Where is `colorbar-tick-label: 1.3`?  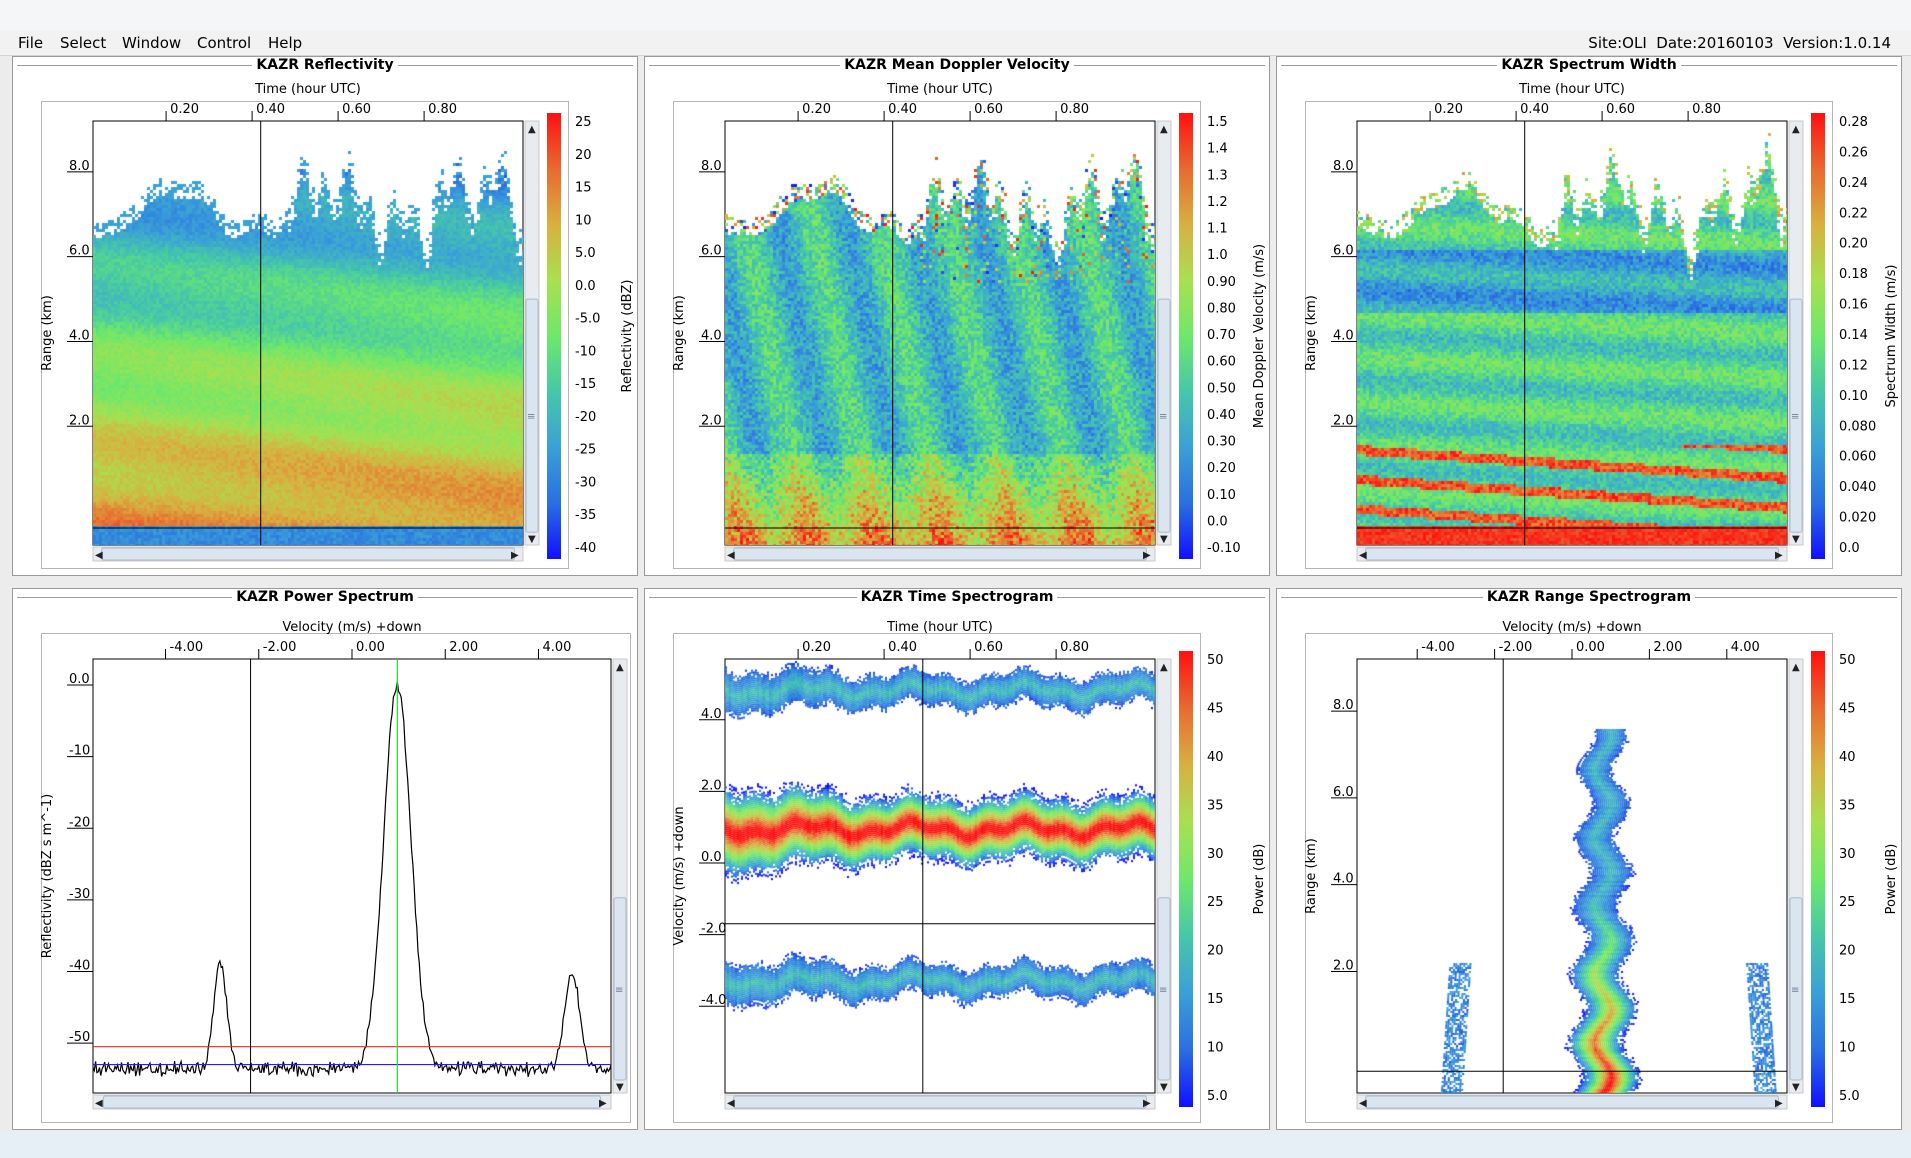
colorbar-tick-label: 1.3 is located at coordinates (1217, 175).